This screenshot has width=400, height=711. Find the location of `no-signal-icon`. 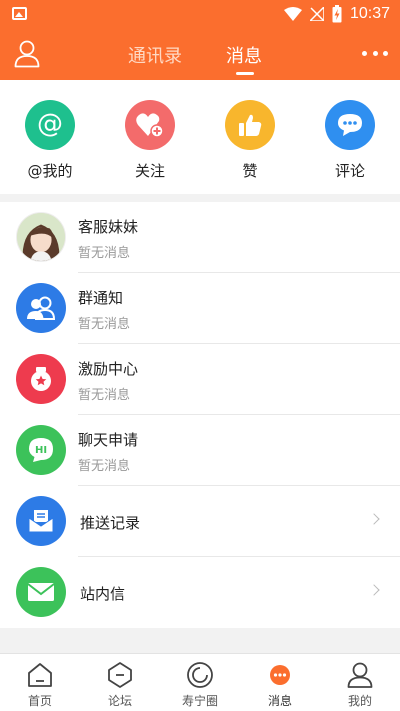

no-signal-icon is located at coordinates (316, 14).